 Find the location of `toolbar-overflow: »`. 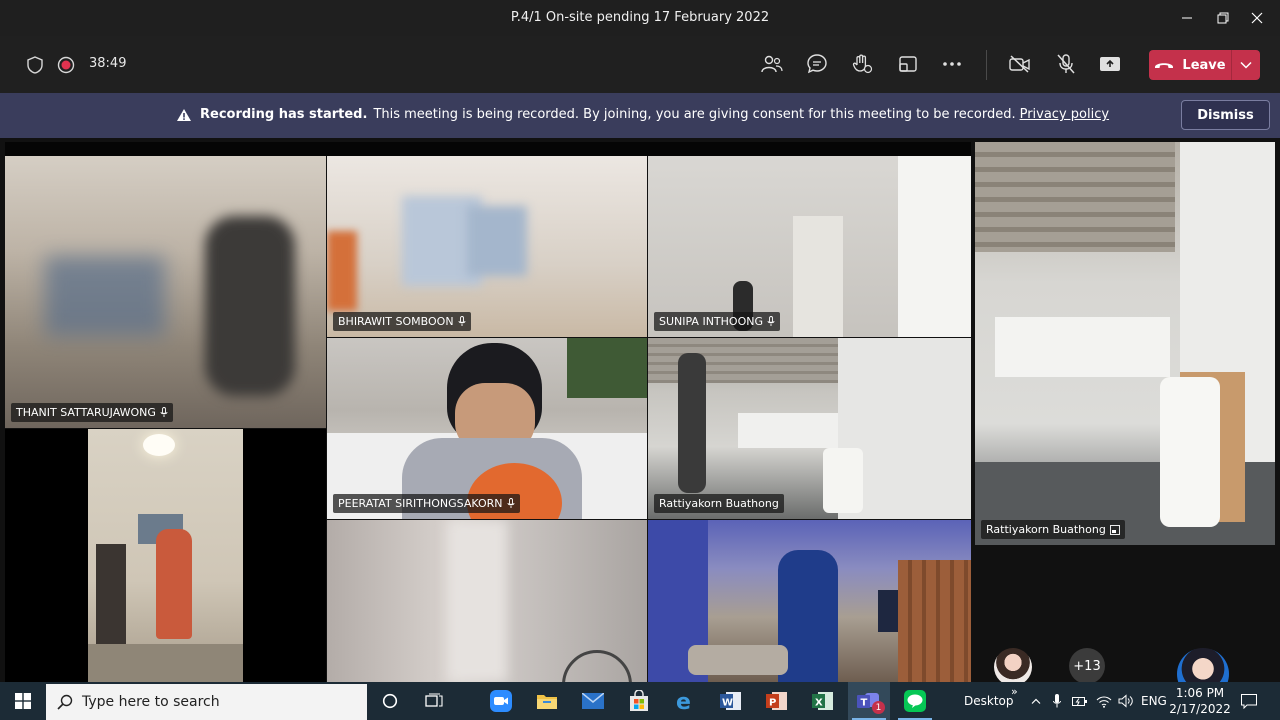

toolbar-overflow: » is located at coordinates (1014, 691).